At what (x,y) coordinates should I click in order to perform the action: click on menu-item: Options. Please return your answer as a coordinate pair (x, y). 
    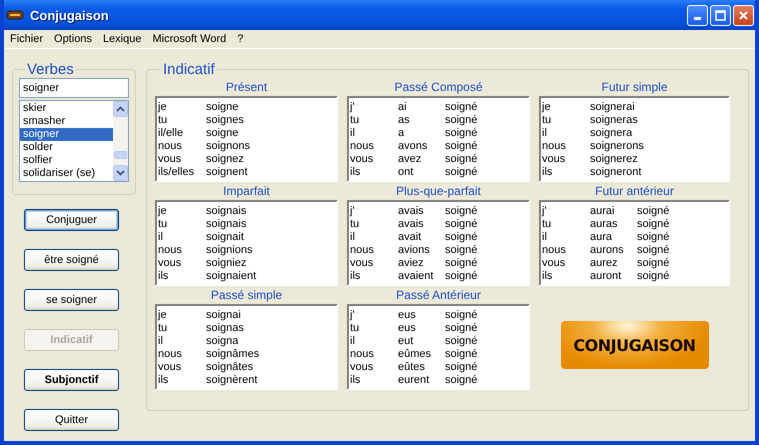
    Looking at the image, I should click on (73, 39).